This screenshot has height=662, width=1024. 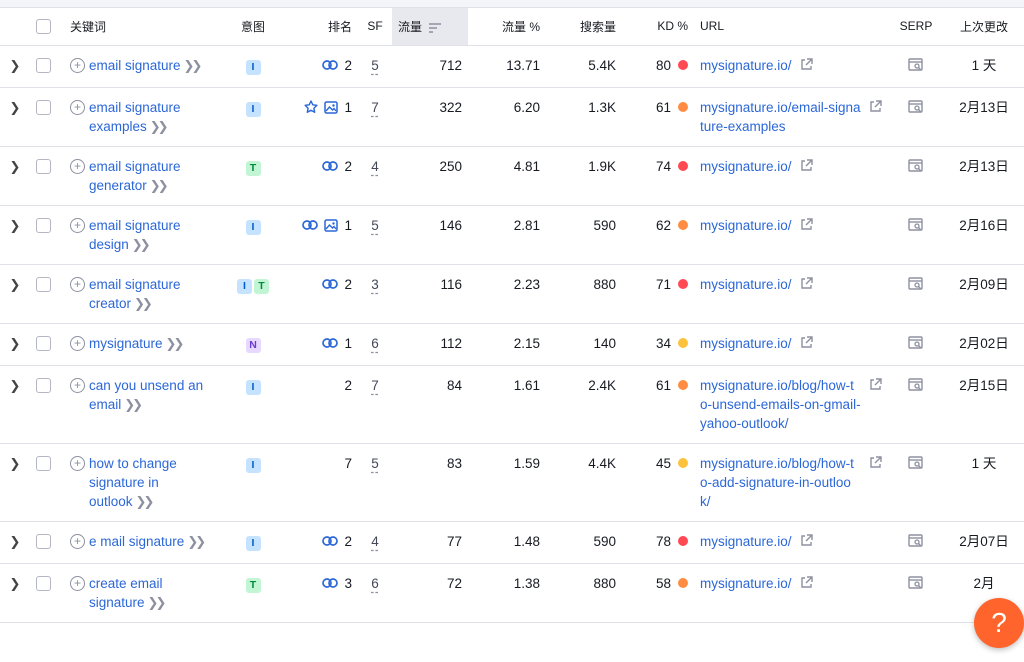 What do you see at coordinates (136, 541) in the screenshot?
I see `keyword-text: e mail signature` at bounding box center [136, 541].